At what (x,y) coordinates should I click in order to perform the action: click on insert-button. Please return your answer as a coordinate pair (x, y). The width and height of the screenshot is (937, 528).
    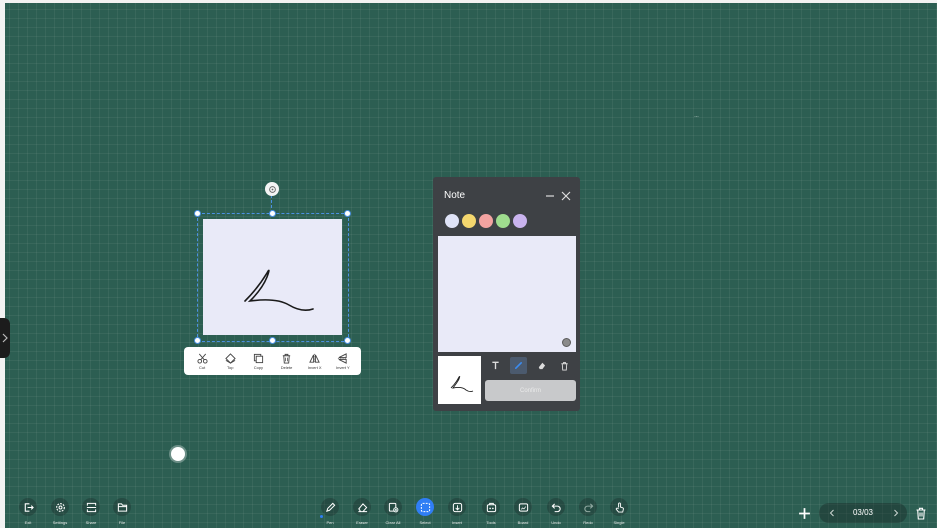
    Looking at the image, I should click on (457, 507).